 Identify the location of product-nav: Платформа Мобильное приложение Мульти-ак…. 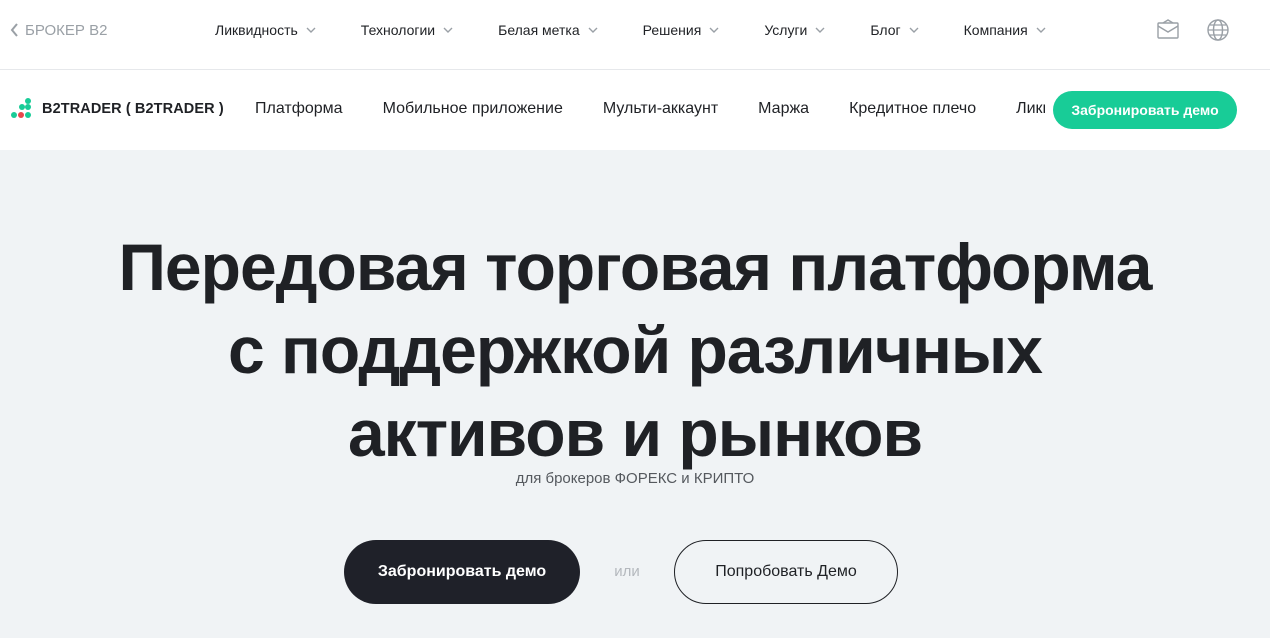
(650, 109).